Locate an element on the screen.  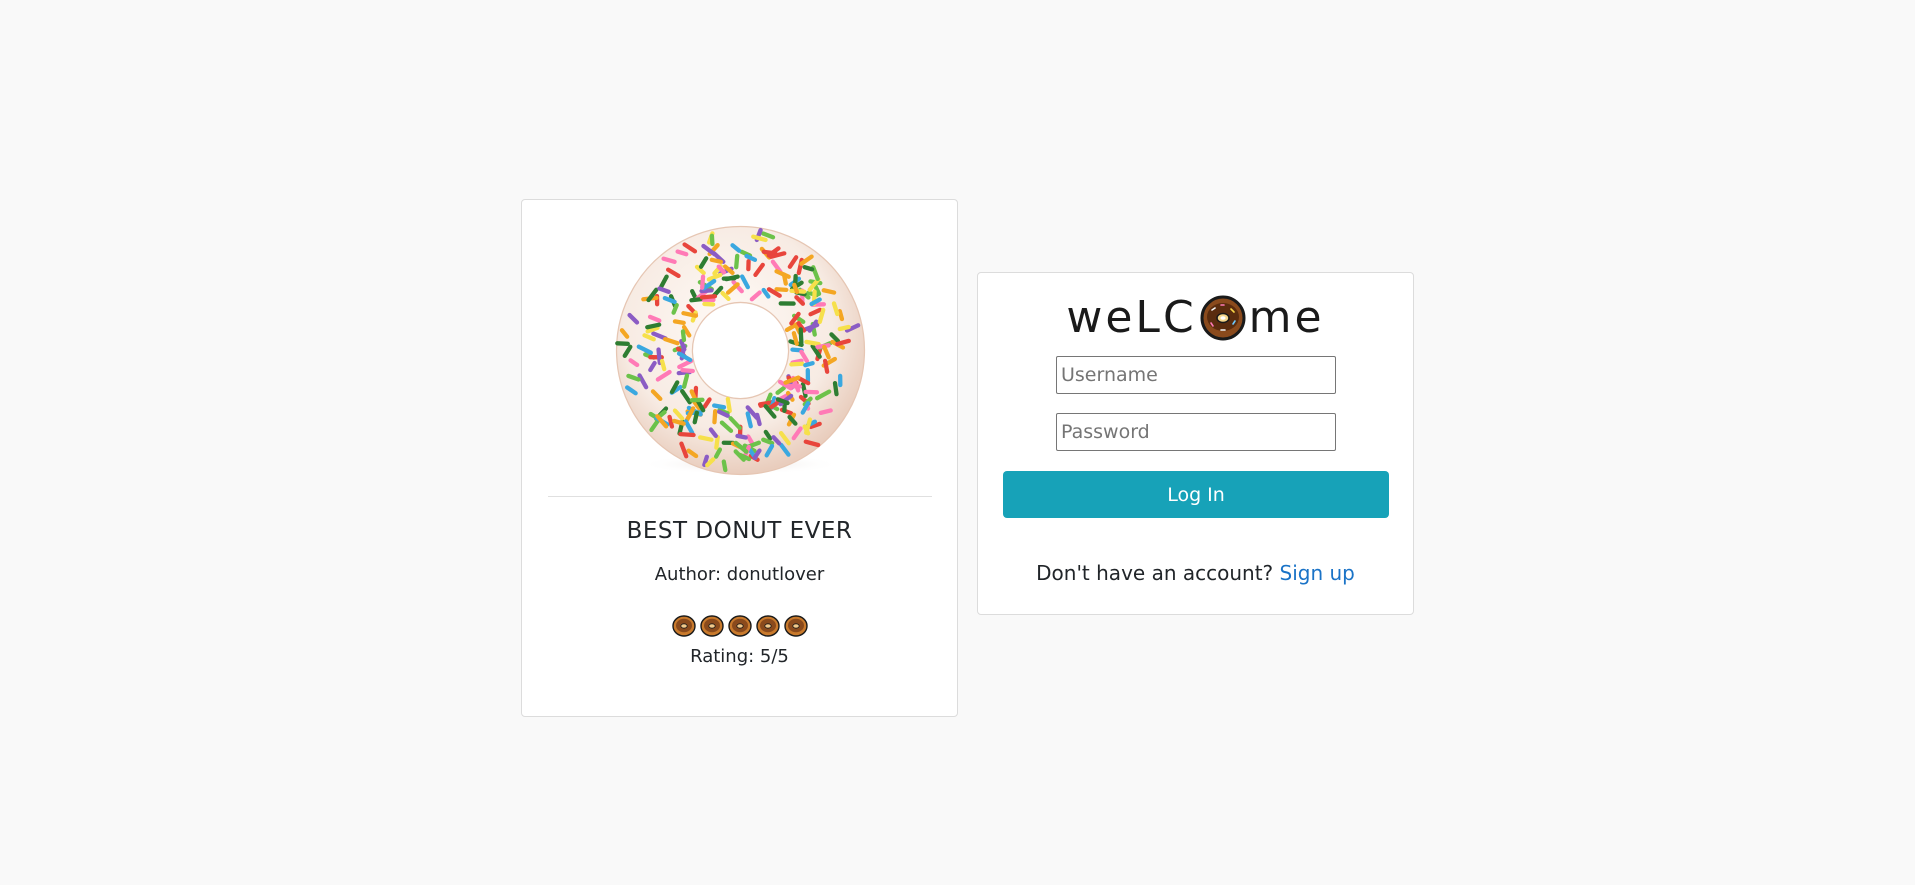
welcome-text-right: me is located at coordinates (1286, 317).